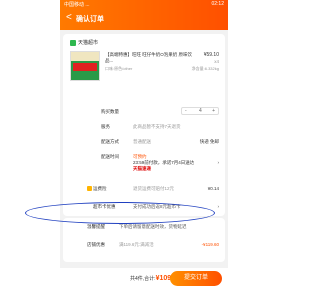 The image size is (320, 290). What do you see at coordinates (110, 141) in the screenshot?
I see `delivery-label: 配送方式` at bounding box center [110, 141].